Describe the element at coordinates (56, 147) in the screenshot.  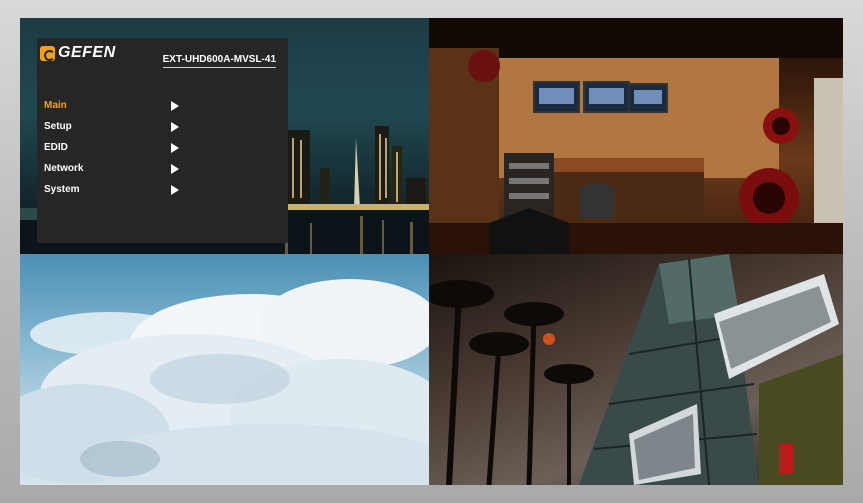
I see `menu-item-label: EDID` at that location.